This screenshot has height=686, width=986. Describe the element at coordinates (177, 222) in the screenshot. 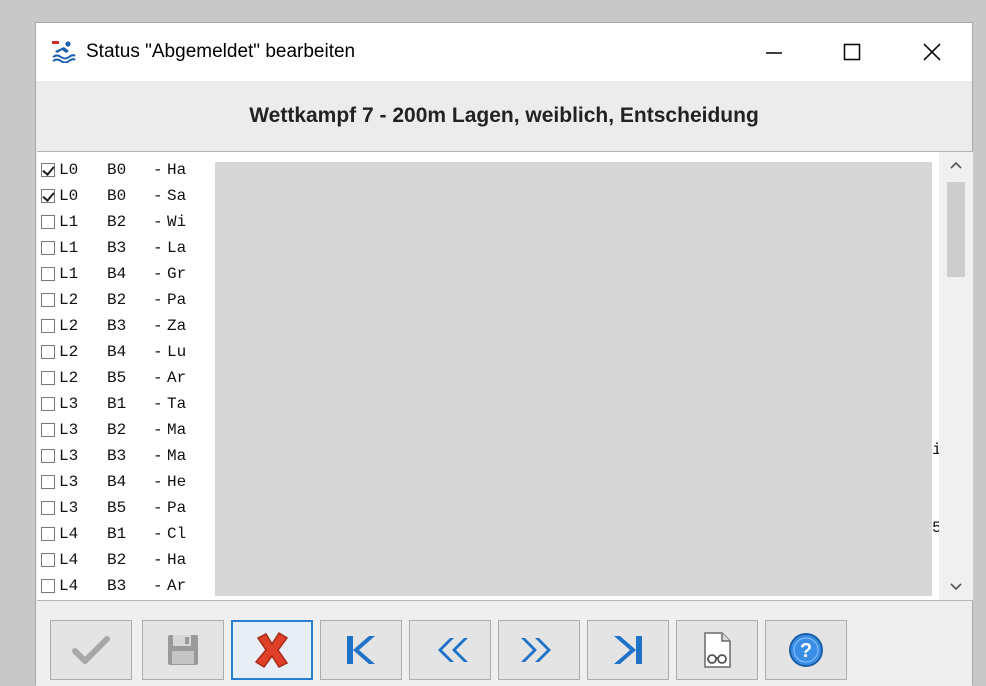

I see `athlete-name: Wi` at that location.